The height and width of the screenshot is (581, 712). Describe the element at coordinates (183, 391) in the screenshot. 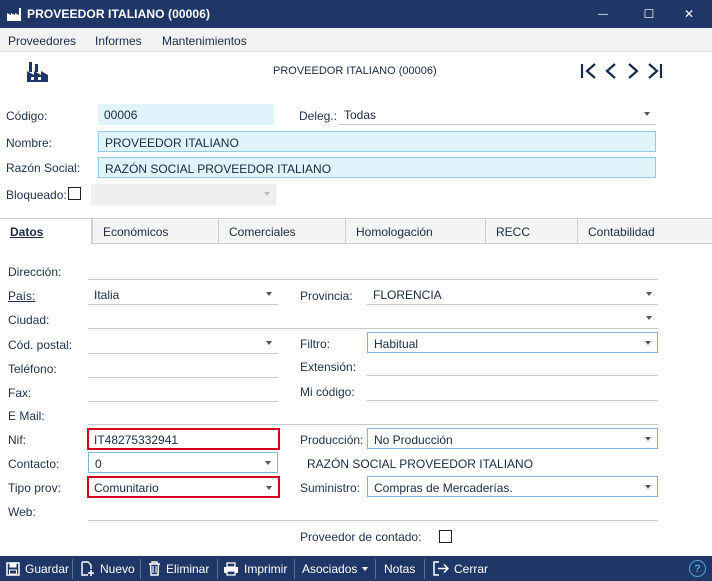

I see `fax-field` at that location.